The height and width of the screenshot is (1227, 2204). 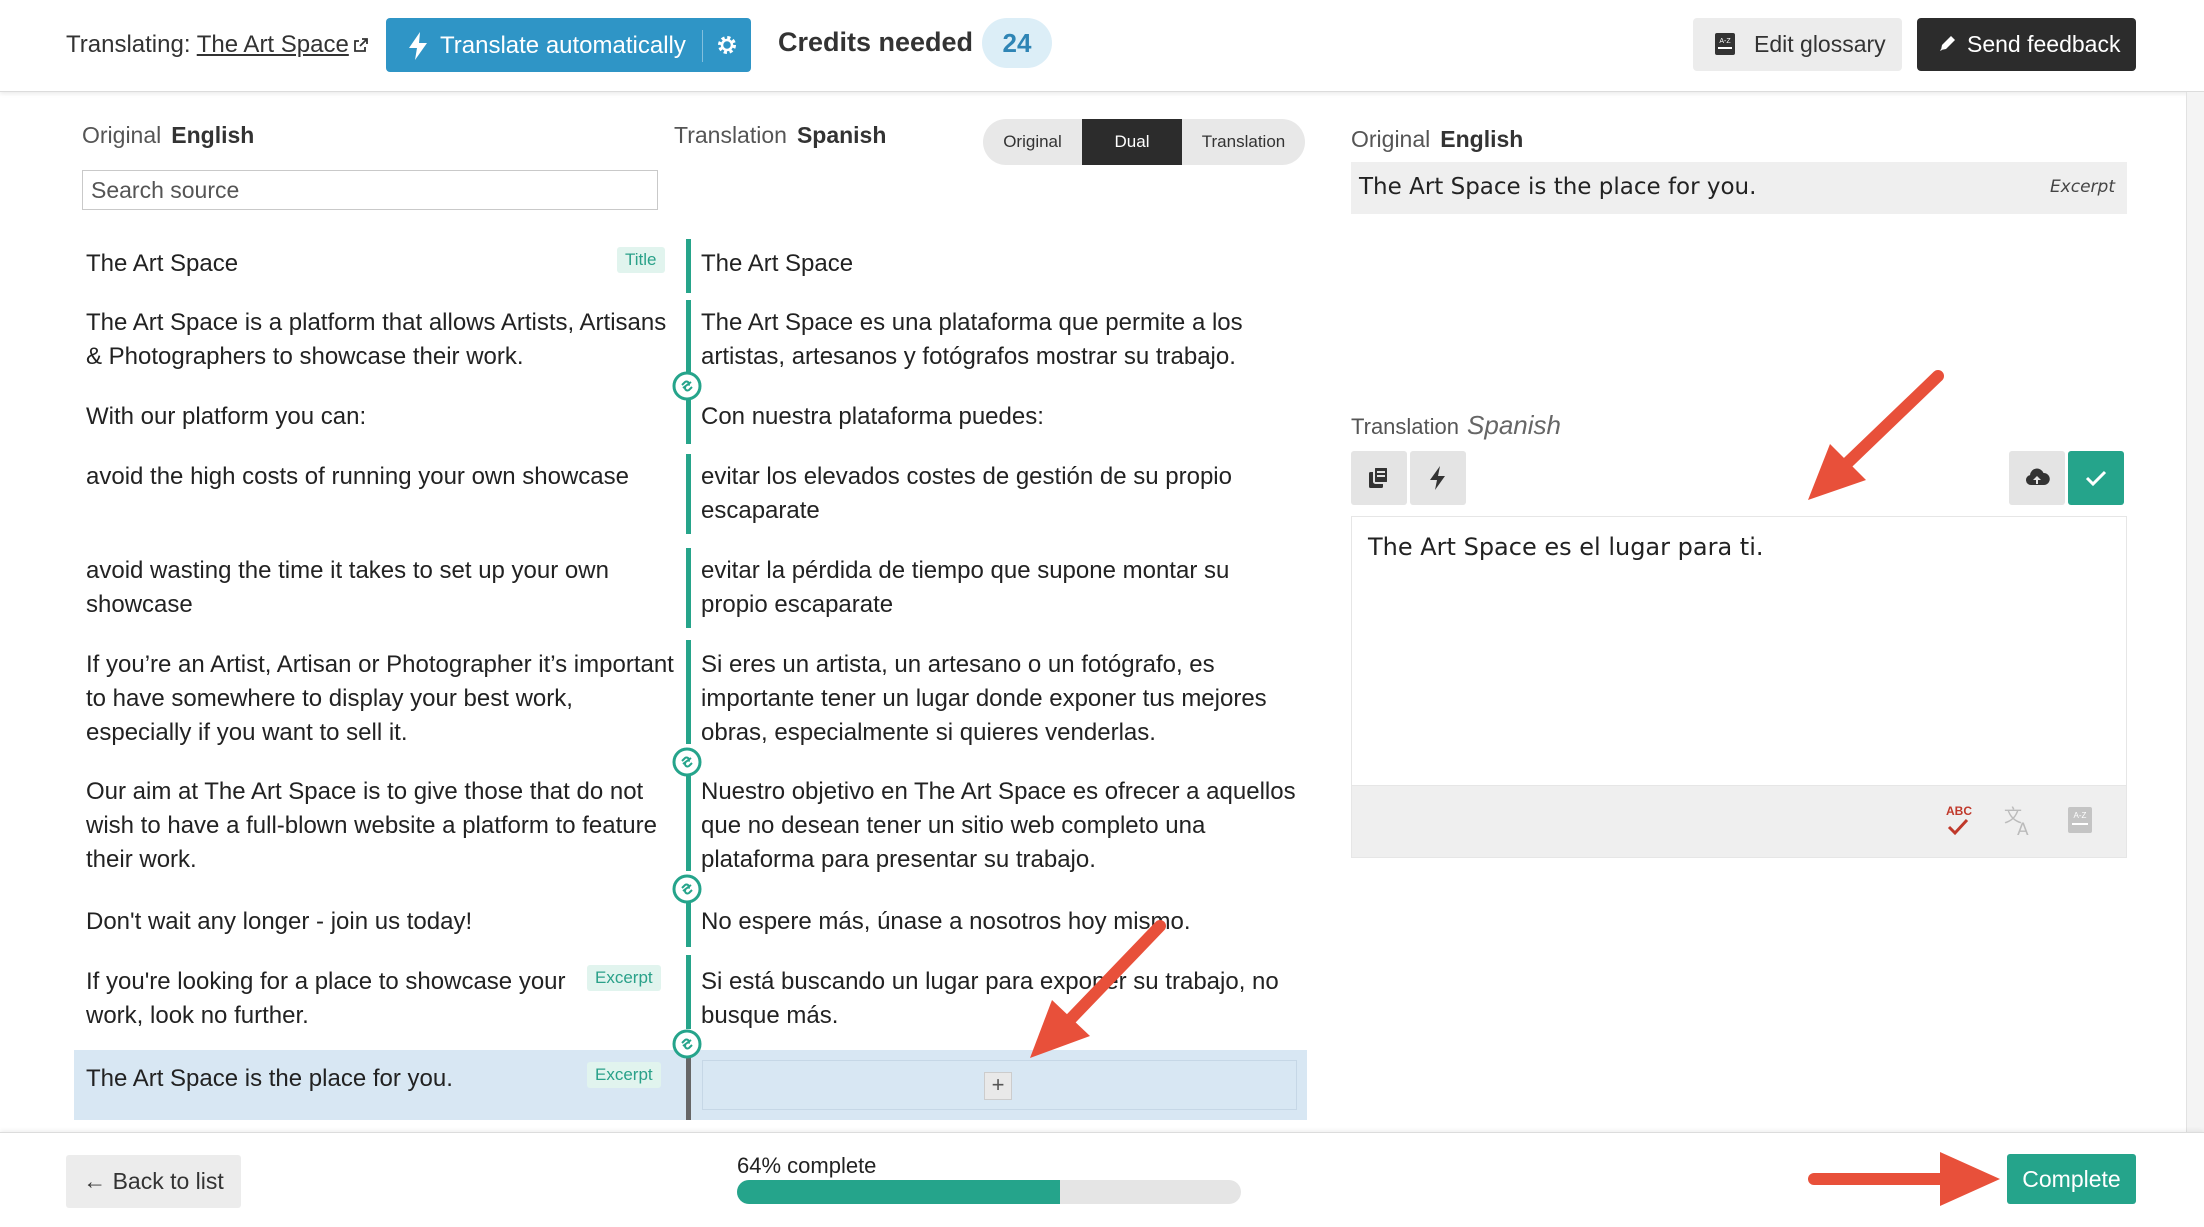 What do you see at coordinates (807, 1165) in the screenshot?
I see `progress-label: 64% complete` at bounding box center [807, 1165].